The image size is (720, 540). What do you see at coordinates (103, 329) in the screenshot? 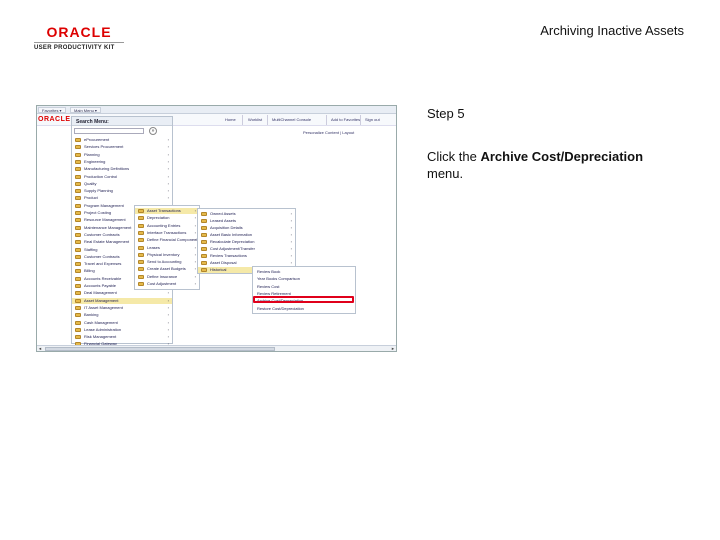
I see `menu-item-label: Lease Administration` at bounding box center [103, 329].